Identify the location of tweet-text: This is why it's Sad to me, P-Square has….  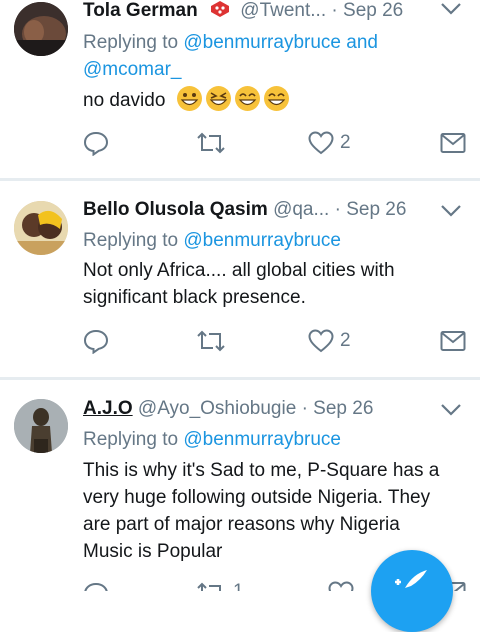
(275, 511).